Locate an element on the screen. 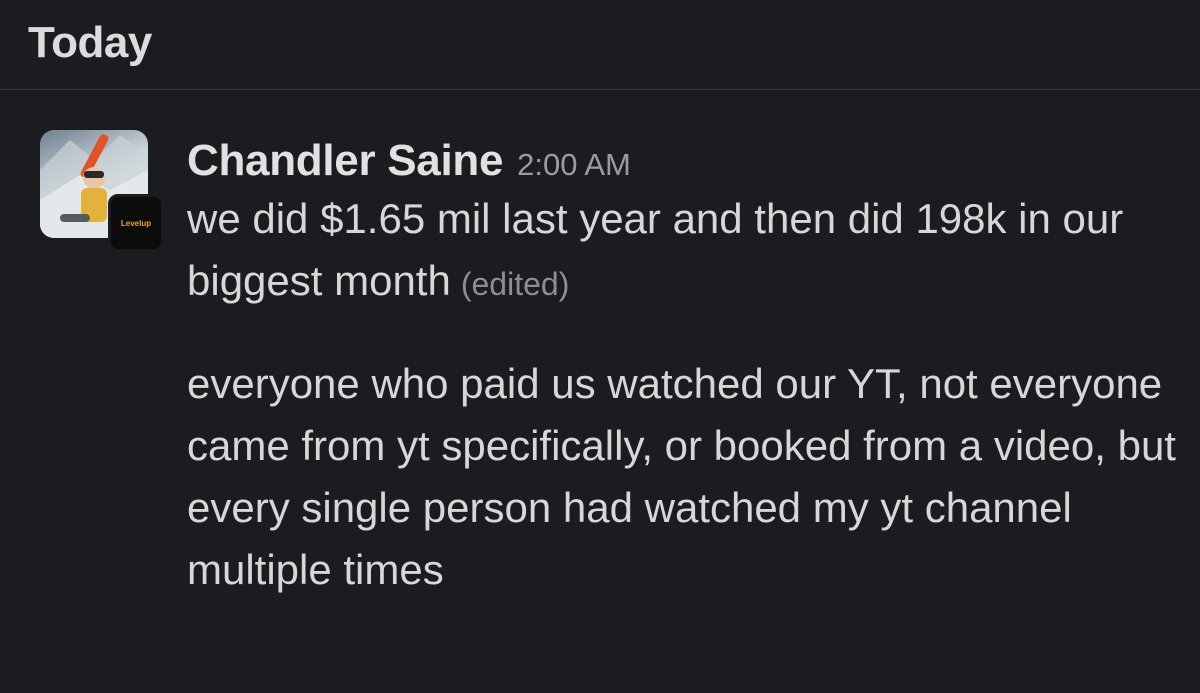 This screenshot has width=1200, height=693. app-badge: Levelup is located at coordinates (136, 223).